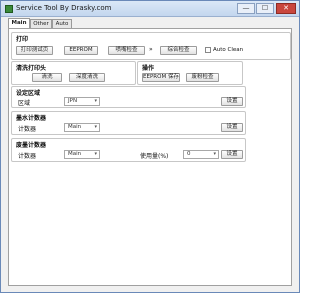  I want to click on print-group: 打印 打印测试页 EEPROM 喷嘴检查 » 综合检查 Auto Clean, so click(151, 46).